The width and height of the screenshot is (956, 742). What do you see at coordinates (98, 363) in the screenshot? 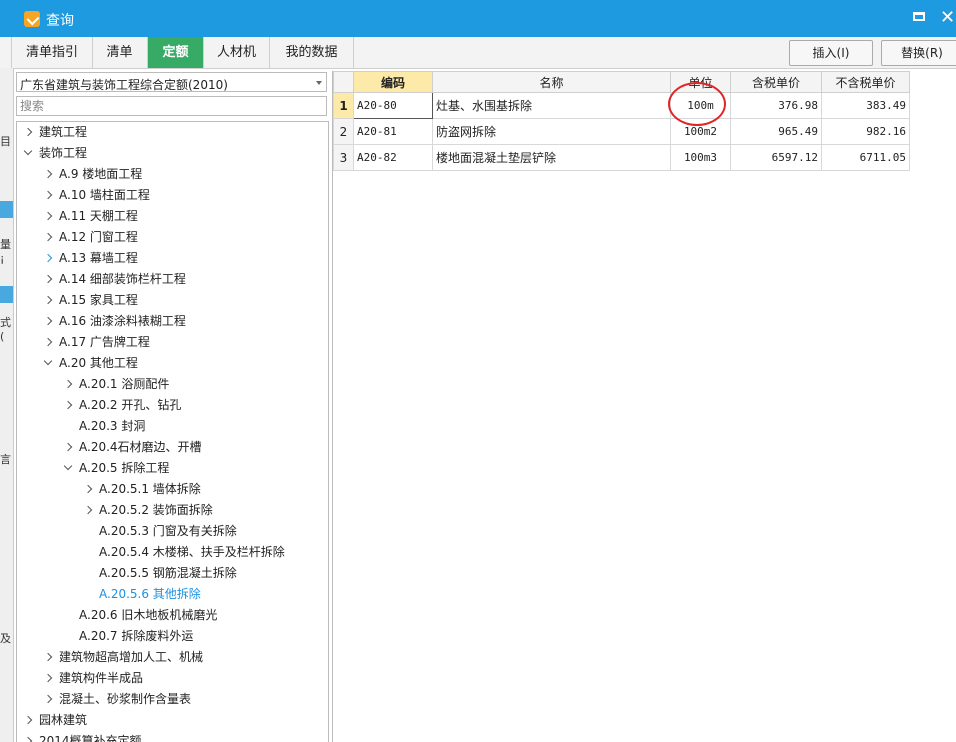
I see `tree-node-label: A.20 其他工程` at bounding box center [98, 363].